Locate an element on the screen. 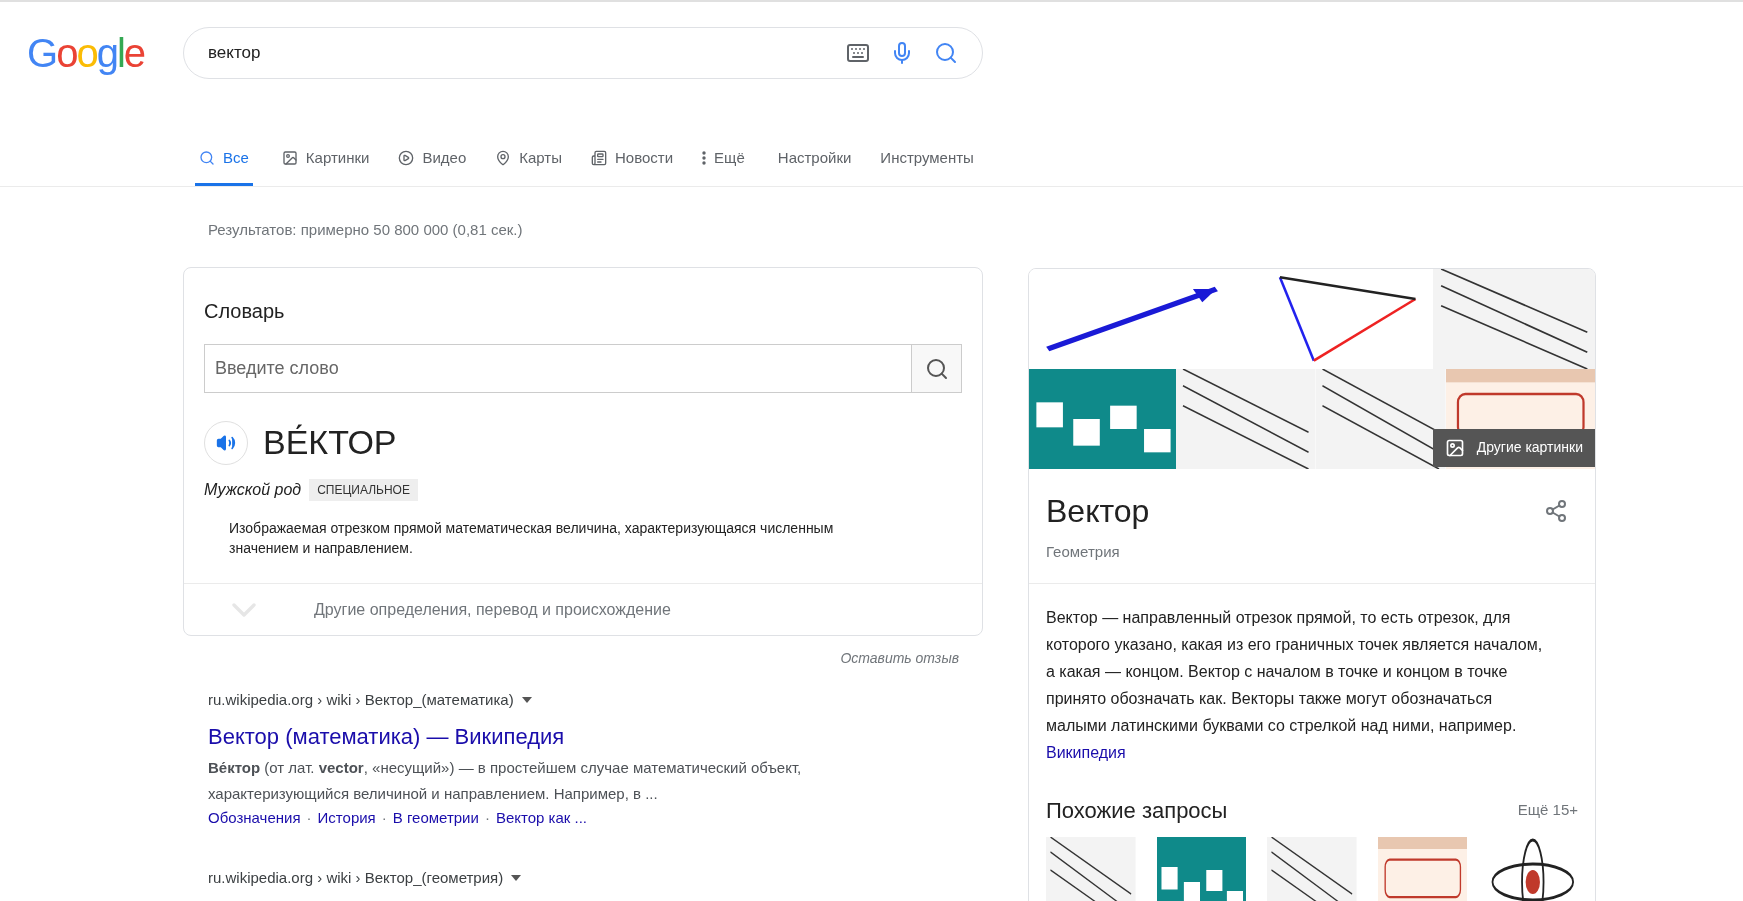 The height and width of the screenshot is (901, 1743). vertical-dots-icon is located at coordinates (704, 158).